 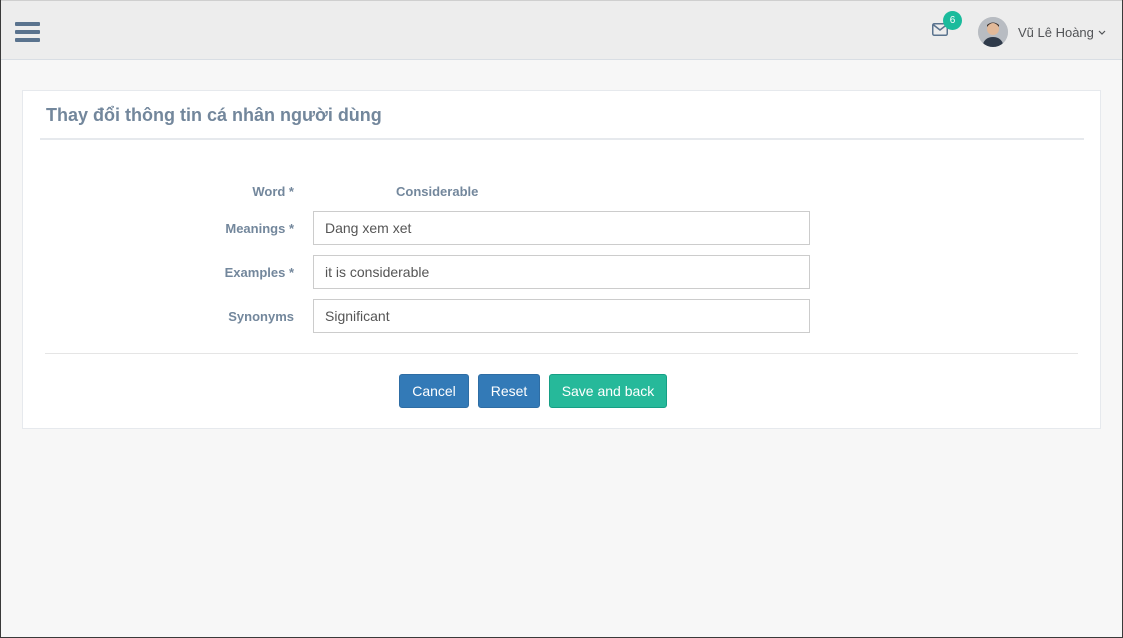 What do you see at coordinates (261, 316) in the screenshot?
I see `synonyms-label: Synonyms` at bounding box center [261, 316].